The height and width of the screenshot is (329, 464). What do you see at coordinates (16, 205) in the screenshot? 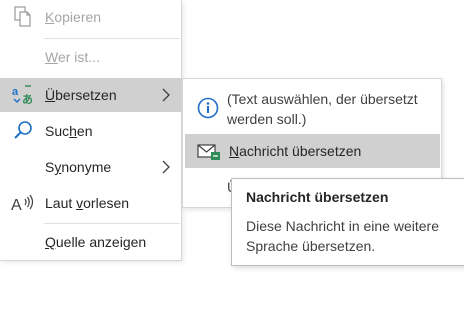
I see `svg-text: A` at bounding box center [16, 205].